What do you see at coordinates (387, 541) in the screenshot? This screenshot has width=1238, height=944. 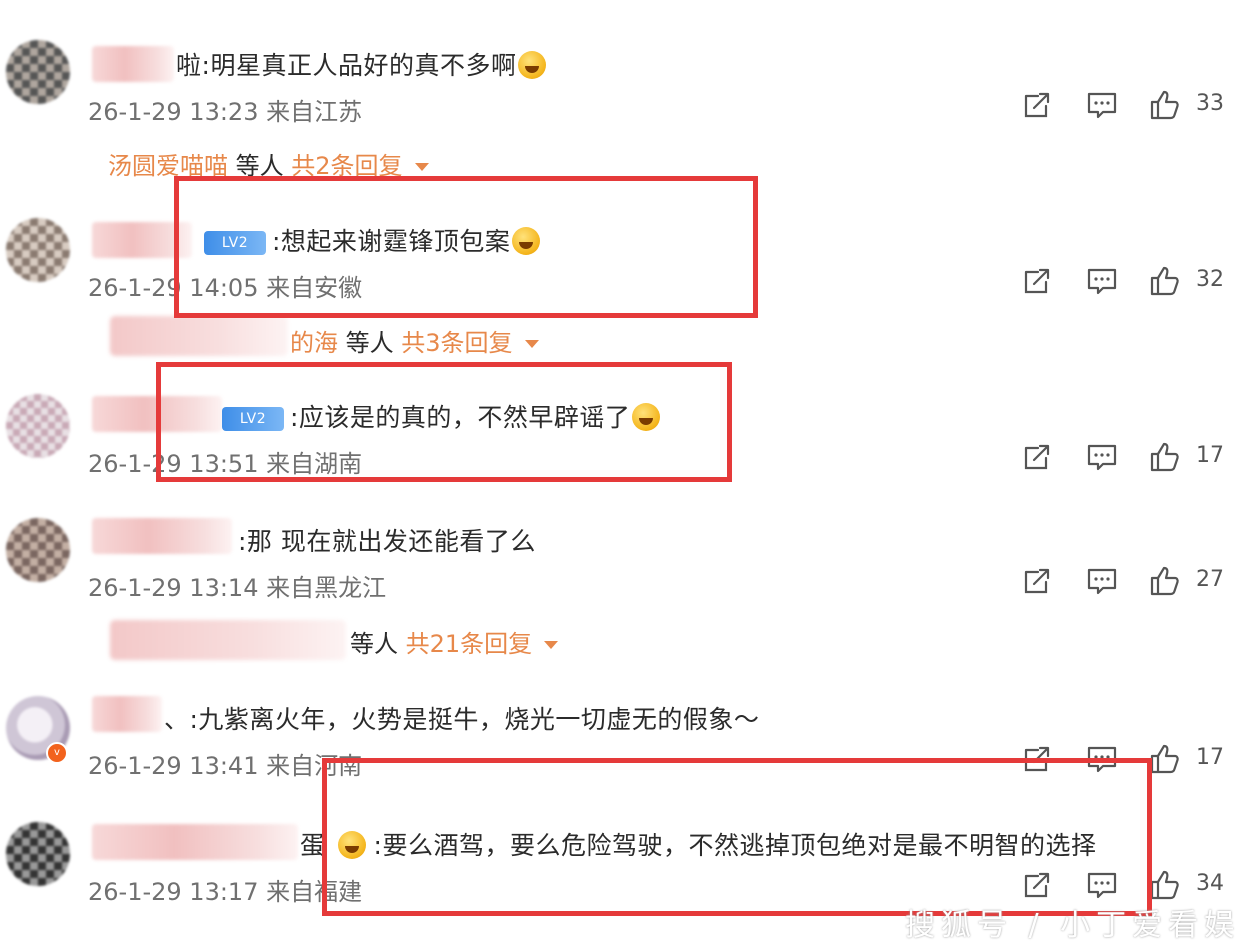 I see `comment-text: :那 现在就出发还能看了么` at bounding box center [387, 541].